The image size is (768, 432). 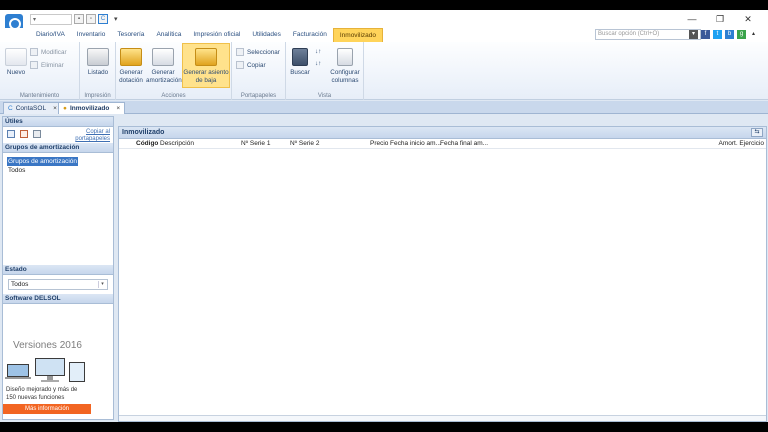 I want to click on maximize-button: ❐, so click(x=720, y=19).